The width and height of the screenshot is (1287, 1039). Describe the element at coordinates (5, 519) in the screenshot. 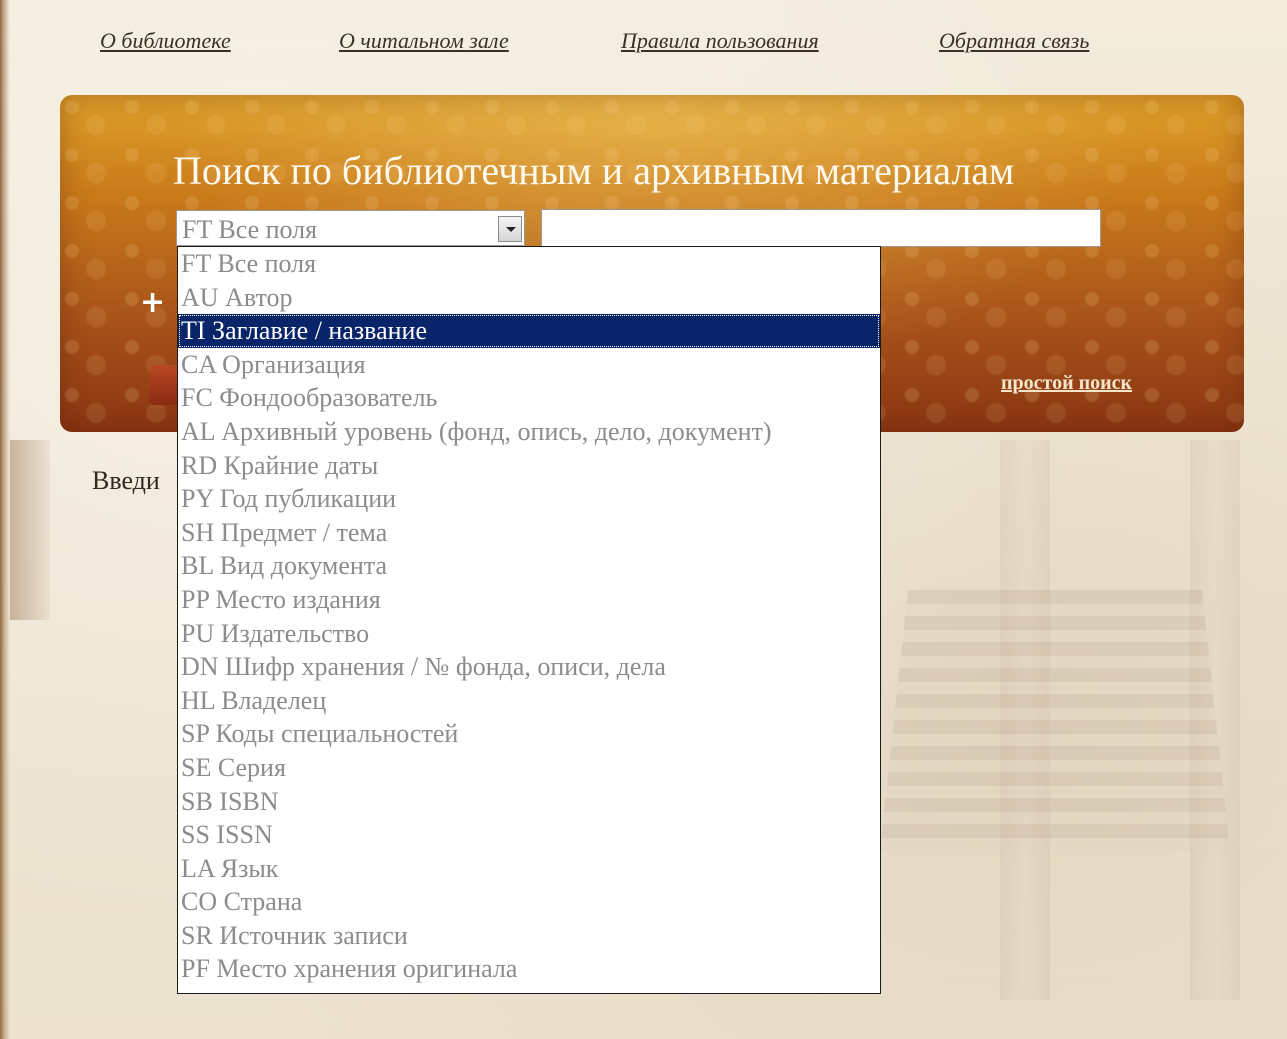

I see `page-left-edge` at that location.